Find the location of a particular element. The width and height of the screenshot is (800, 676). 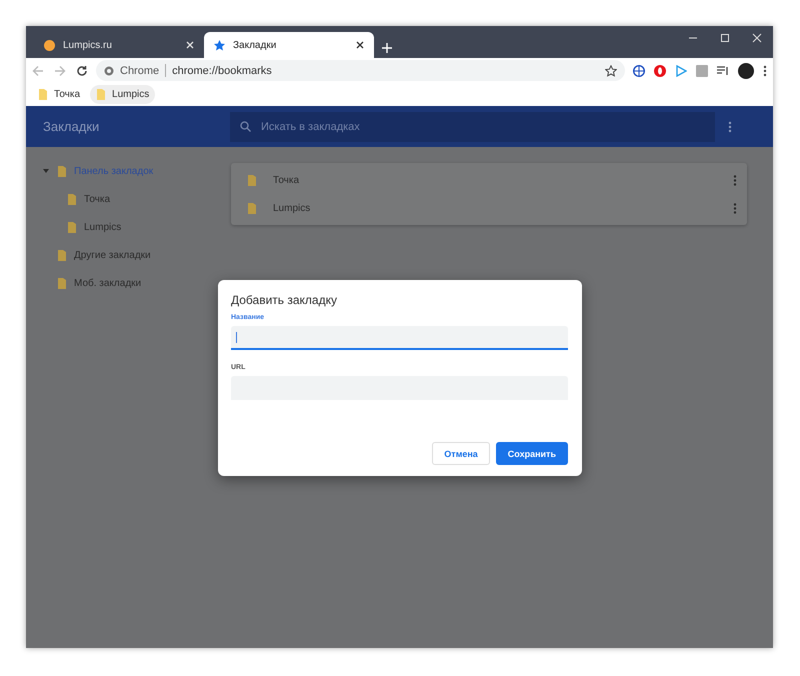

reload-icon is located at coordinates (82, 70).